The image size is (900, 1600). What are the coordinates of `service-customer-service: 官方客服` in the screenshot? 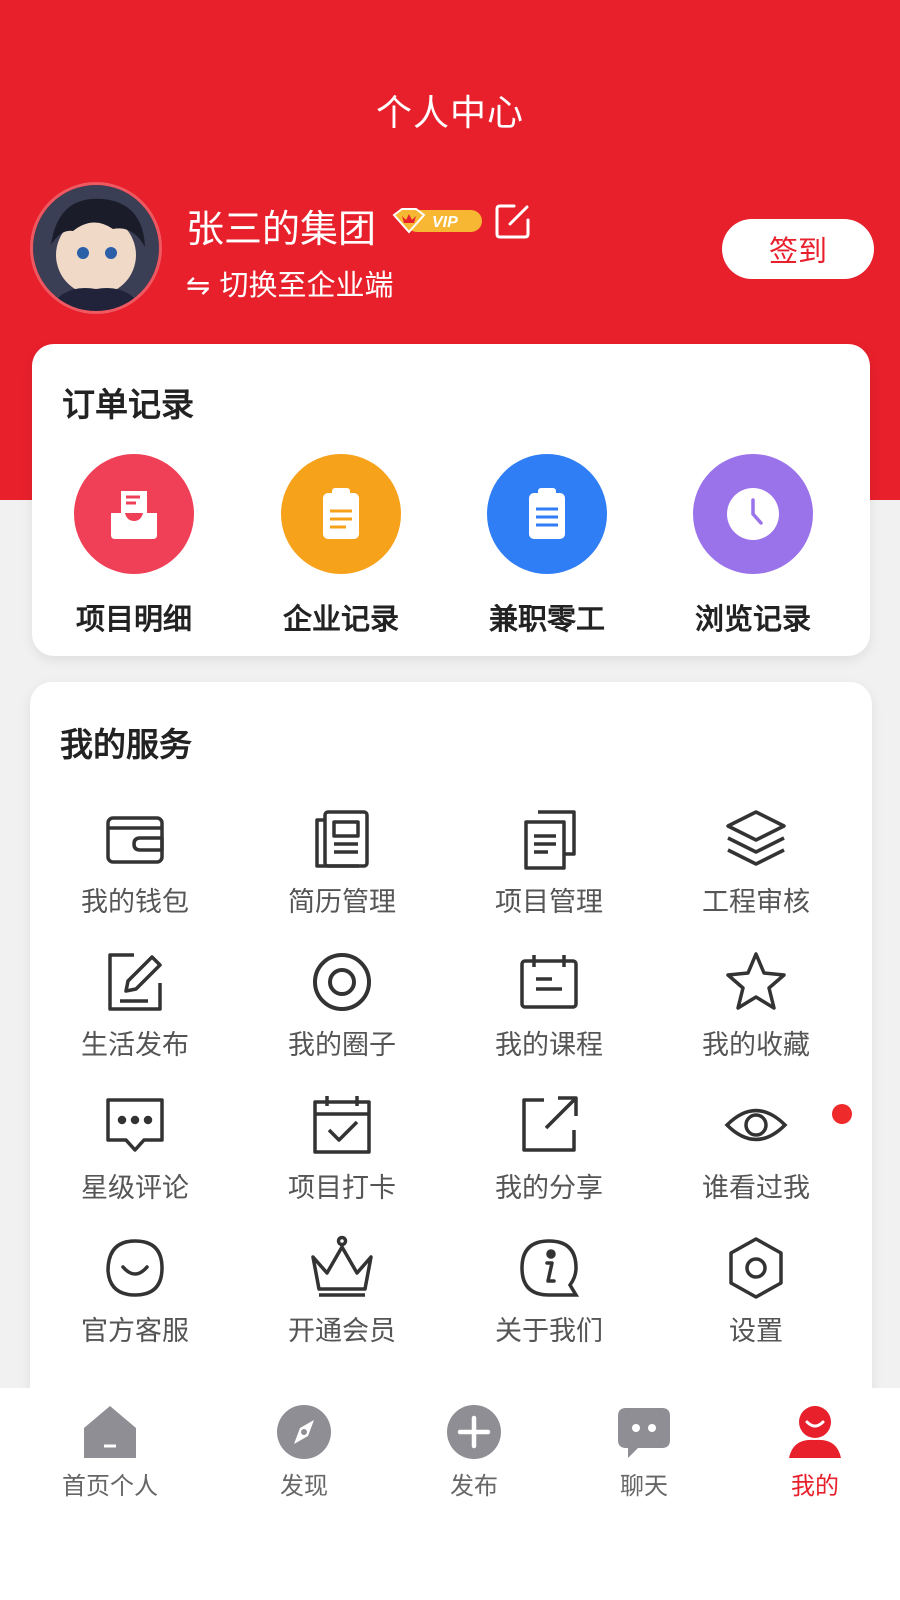 It's located at (135, 1290).